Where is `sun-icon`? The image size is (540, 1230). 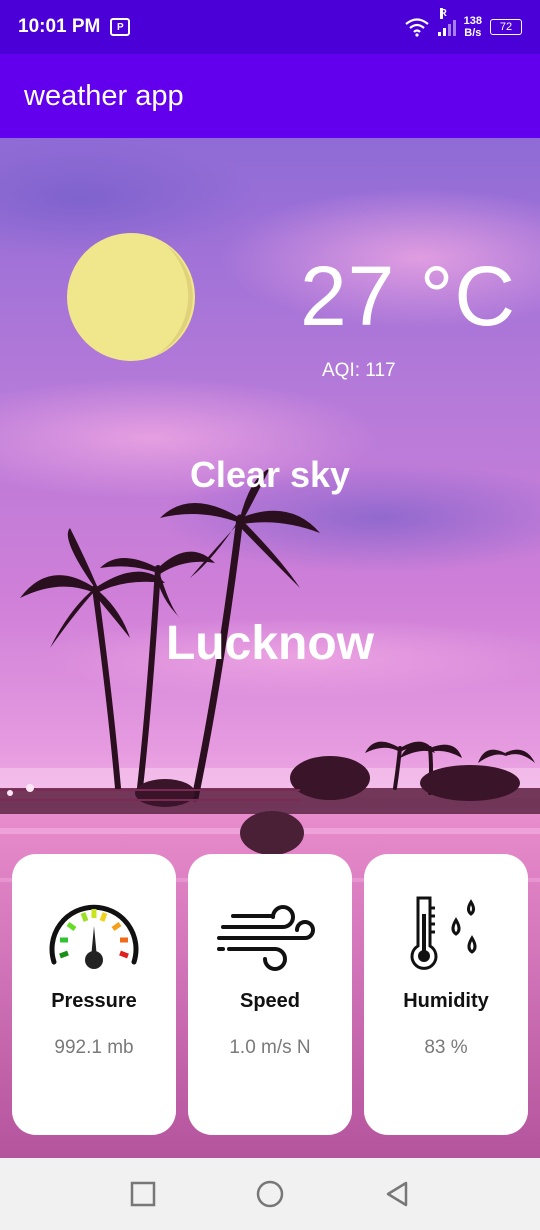 sun-icon is located at coordinates (131, 297).